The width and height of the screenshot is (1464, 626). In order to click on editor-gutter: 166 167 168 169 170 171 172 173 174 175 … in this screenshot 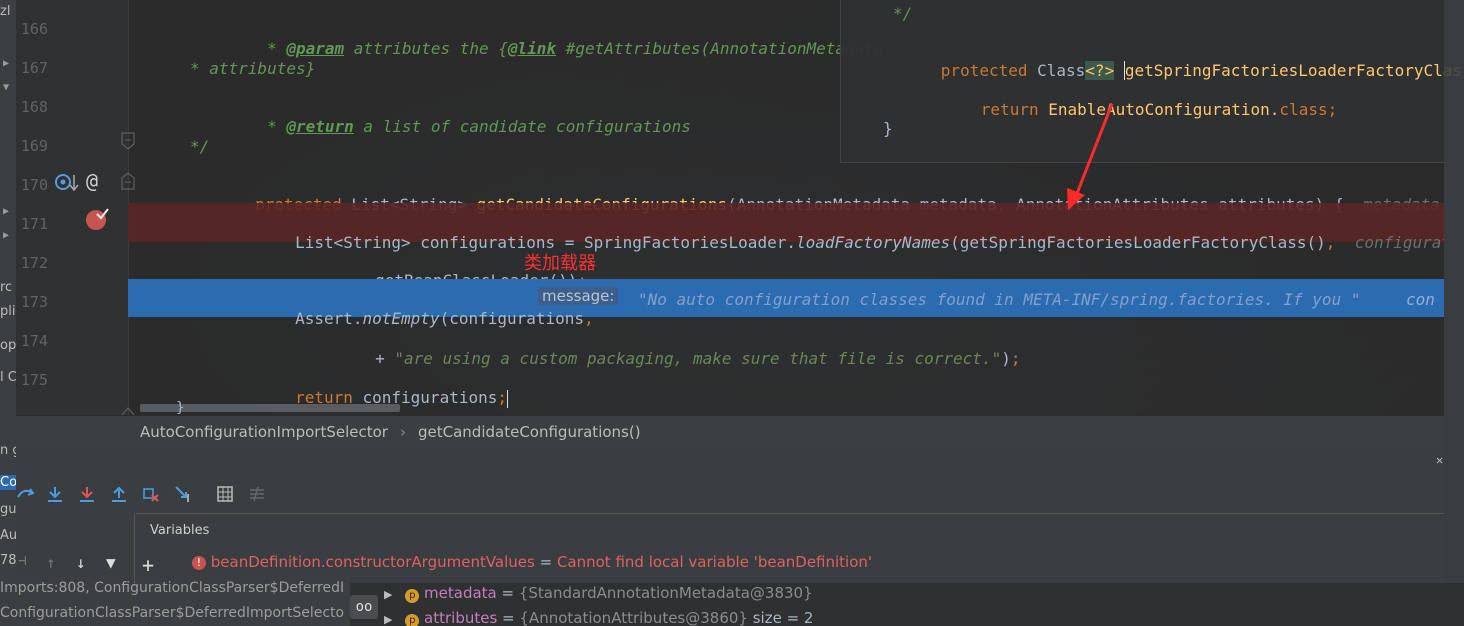, I will do `click(75, 207)`.